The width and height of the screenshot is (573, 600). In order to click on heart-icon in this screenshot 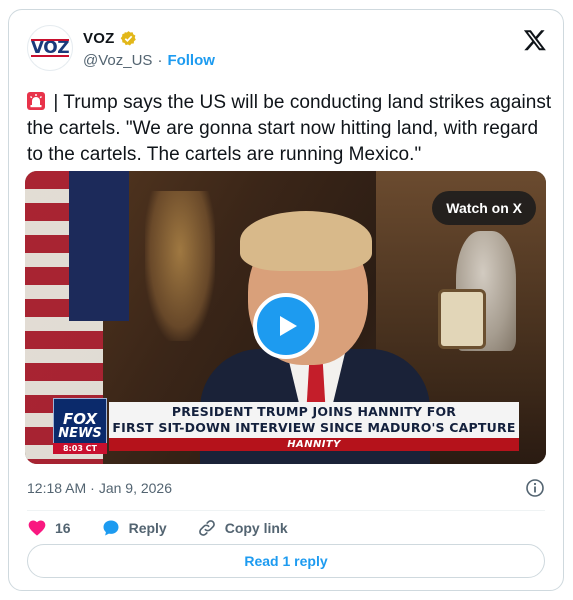, I will do `click(37, 528)`.